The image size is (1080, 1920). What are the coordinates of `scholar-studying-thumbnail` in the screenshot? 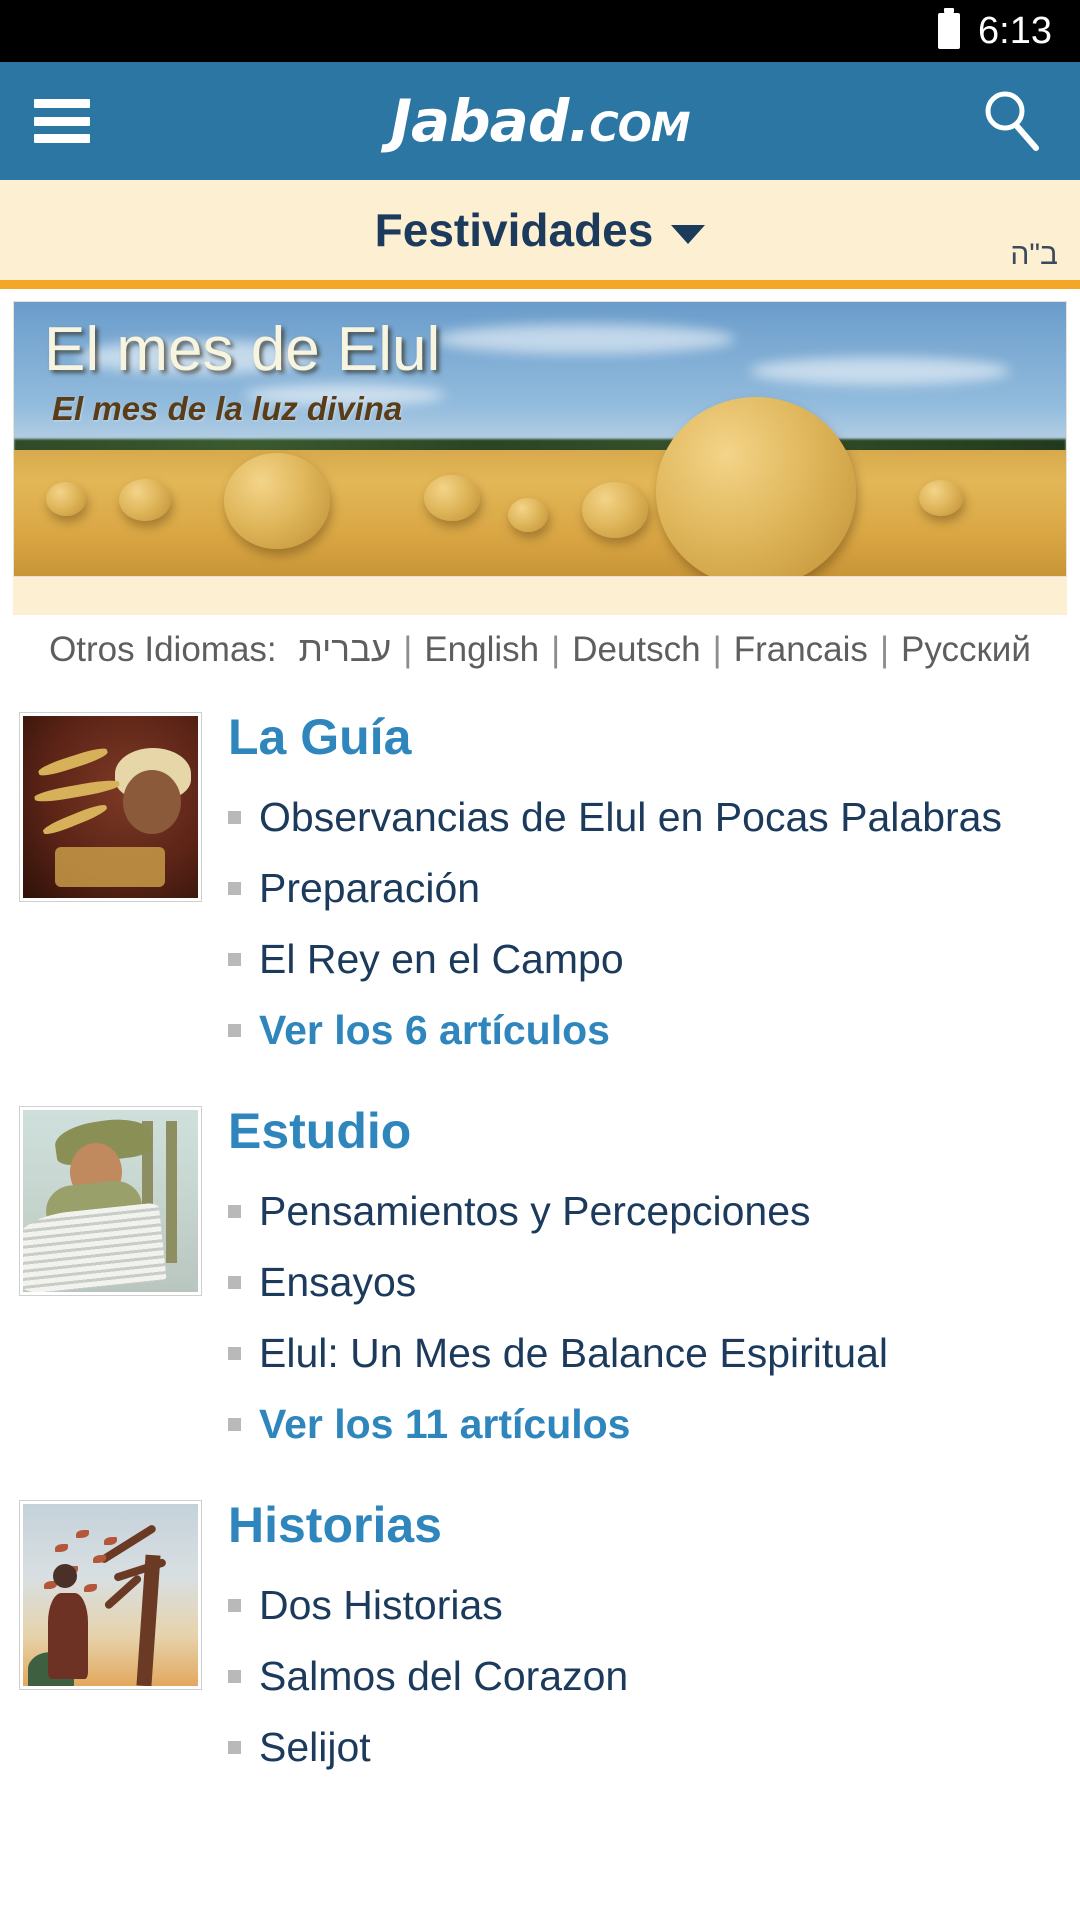 It's located at (110, 1200).